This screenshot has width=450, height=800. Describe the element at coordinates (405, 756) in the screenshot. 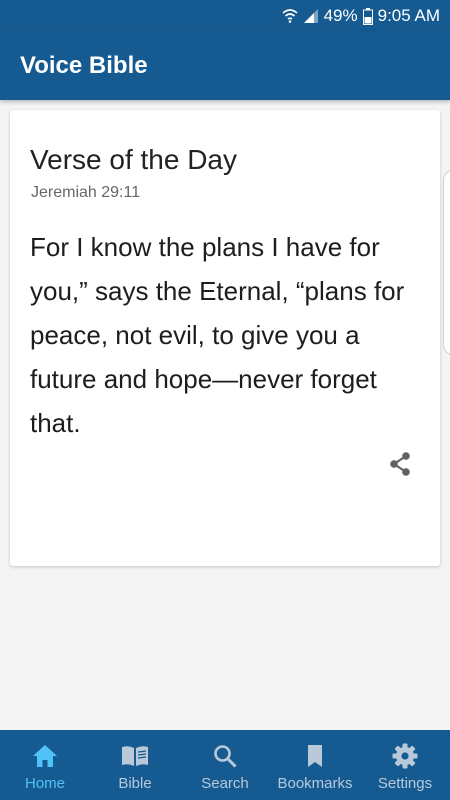

I see `gear-icon` at that location.